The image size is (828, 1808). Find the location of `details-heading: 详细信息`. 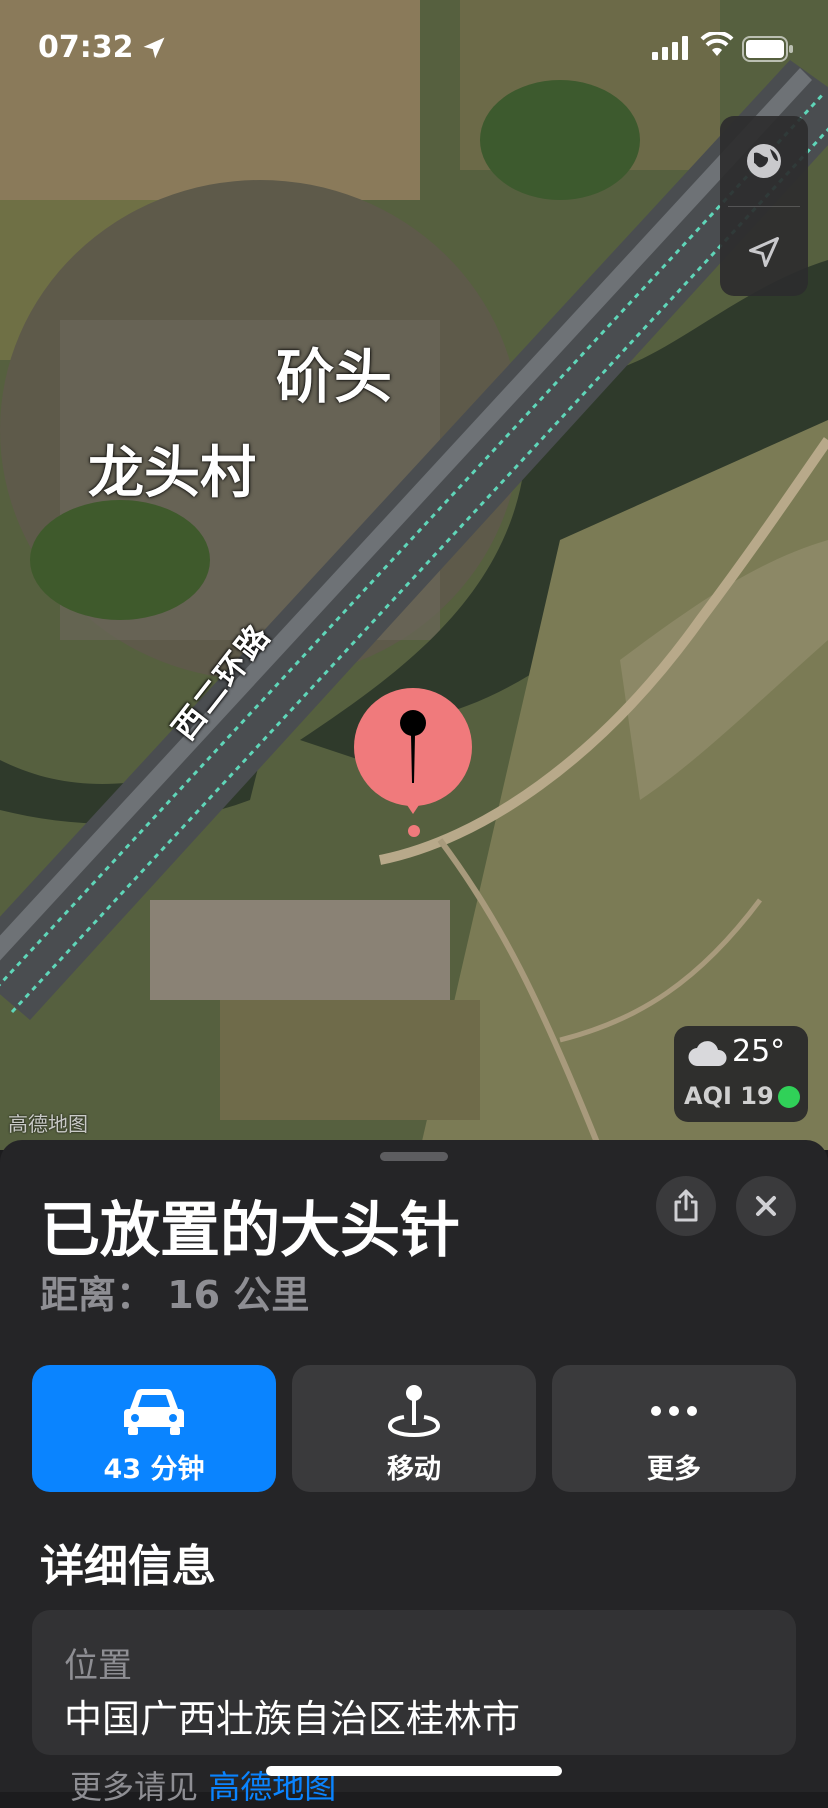

details-heading: 详细信息 is located at coordinates (128, 1566).